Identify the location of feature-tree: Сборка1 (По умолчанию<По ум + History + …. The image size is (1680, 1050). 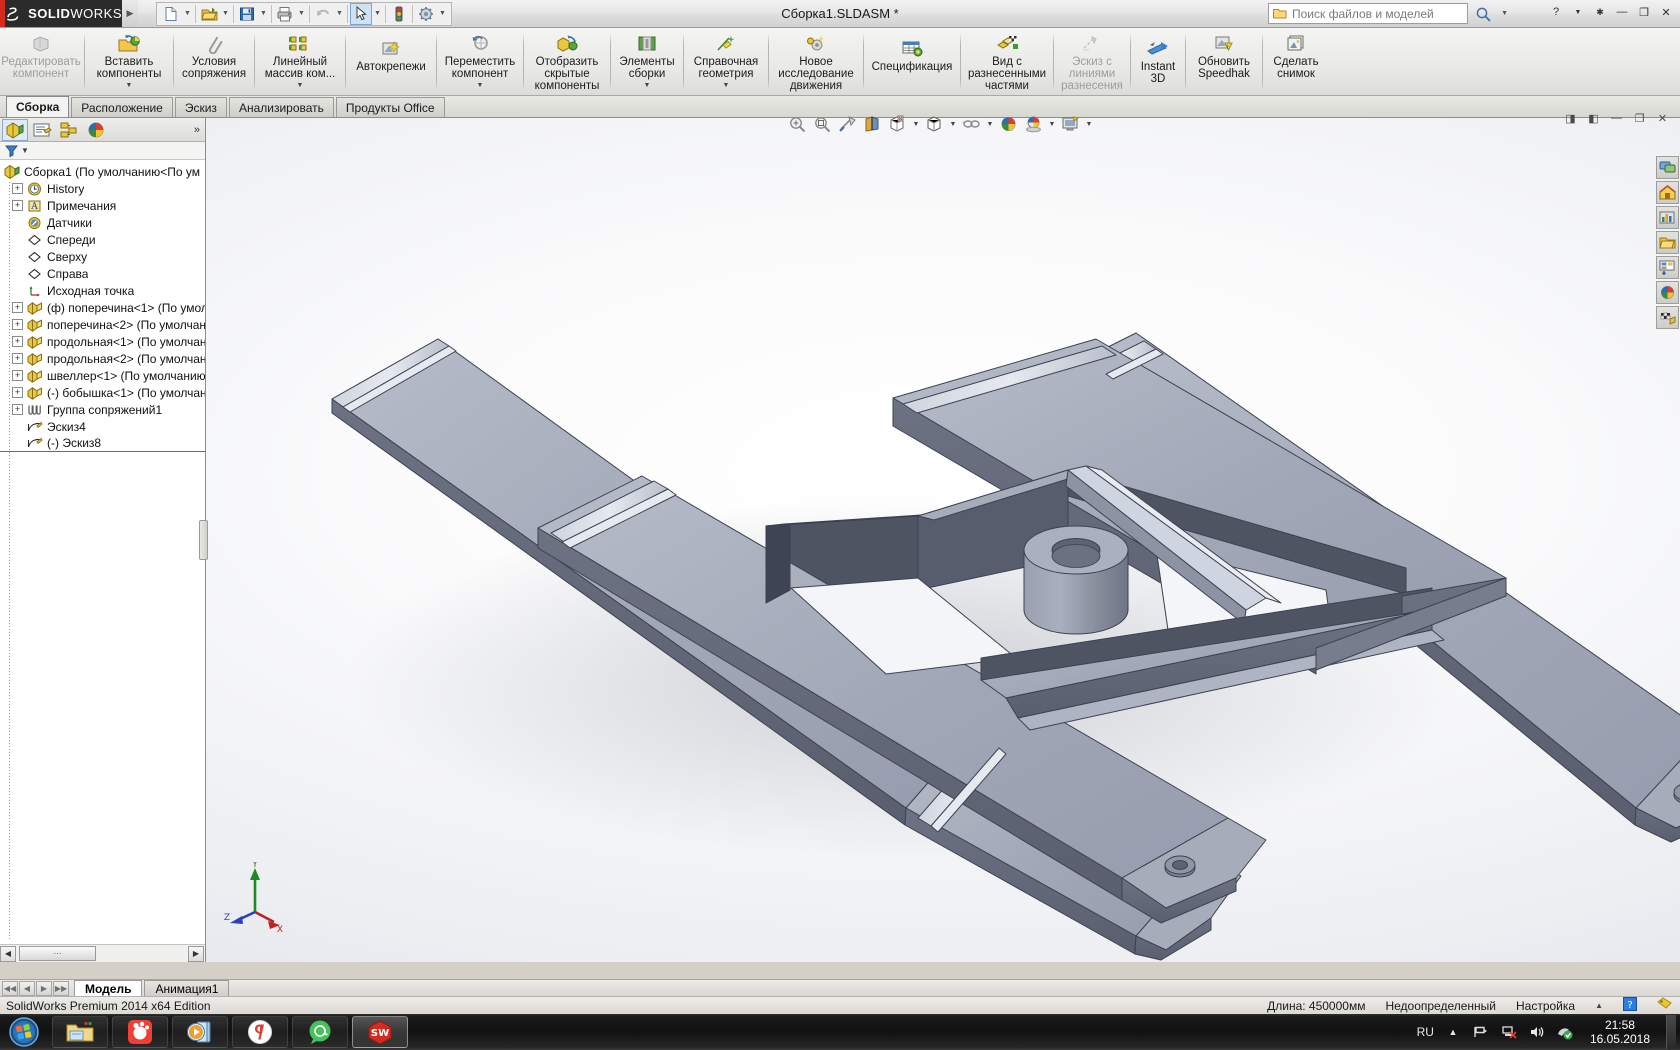
(102, 552).